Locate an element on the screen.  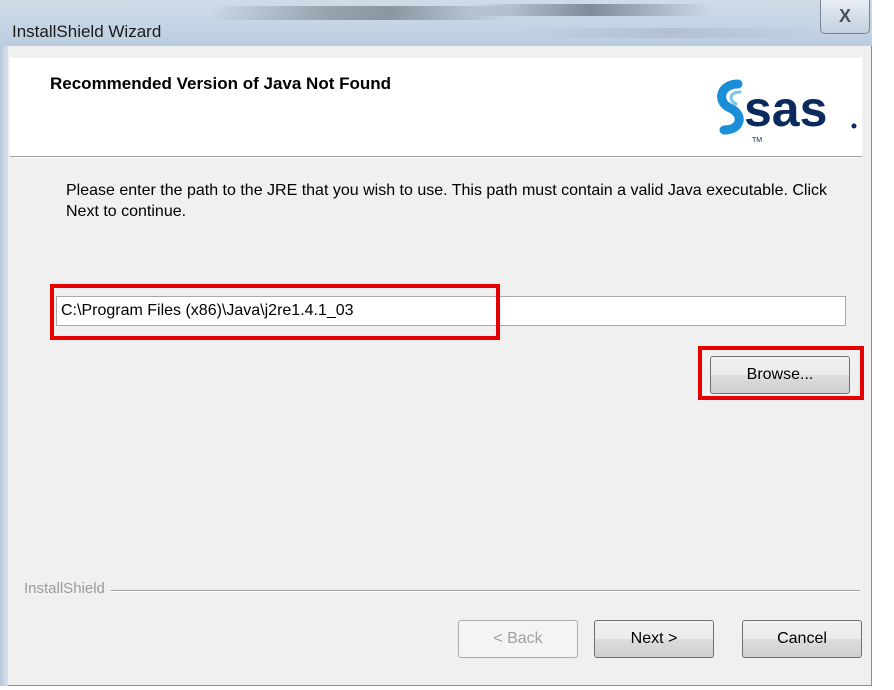
page-title: Recommended Version of Java Not Found is located at coordinates (221, 83).